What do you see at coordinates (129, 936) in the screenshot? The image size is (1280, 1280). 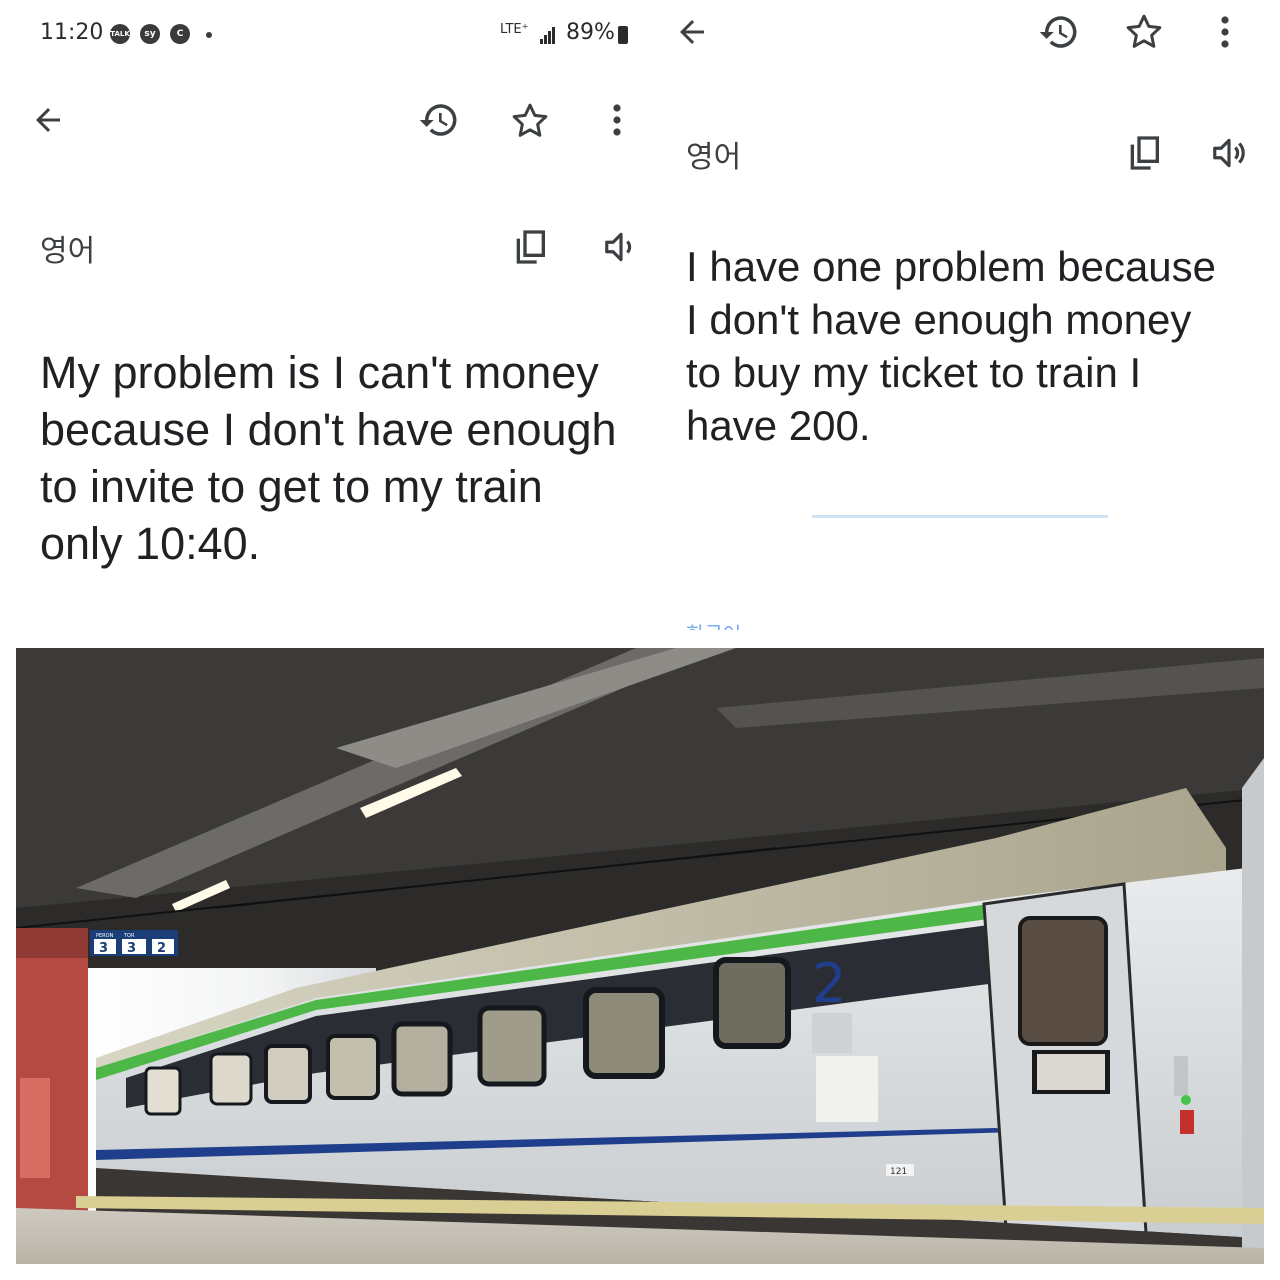 I see `svg-text: TOR` at bounding box center [129, 936].